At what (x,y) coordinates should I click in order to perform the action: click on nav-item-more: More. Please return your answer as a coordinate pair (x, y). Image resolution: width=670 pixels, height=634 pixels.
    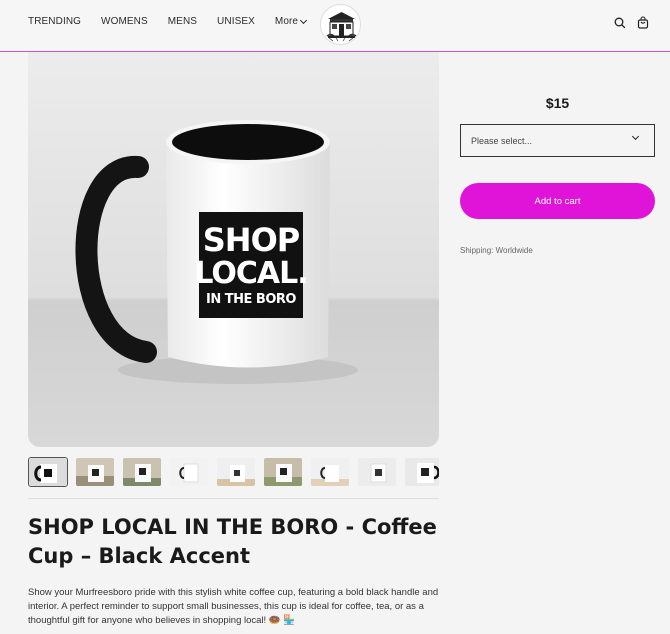
    Looking at the image, I should click on (291, 22).